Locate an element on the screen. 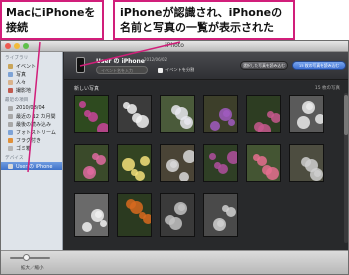  sidebar-item: 撮影地 is located at coordinates (31, 90).